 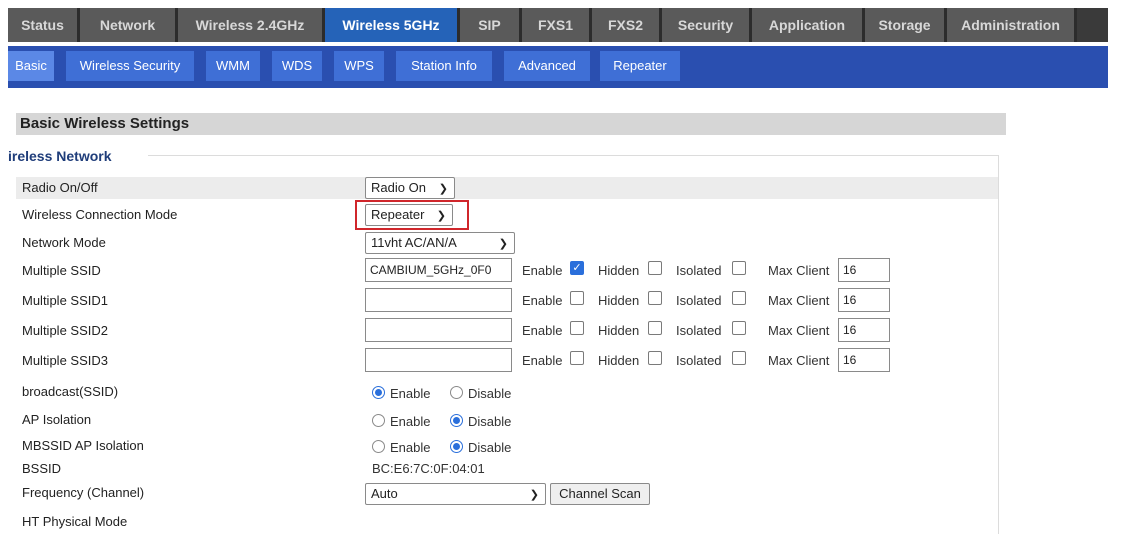 What do you see at coordinates (511, 124) in the screenshot?
I see `section-title: Basic Wireless Settings` at bounding box center [511, 124].